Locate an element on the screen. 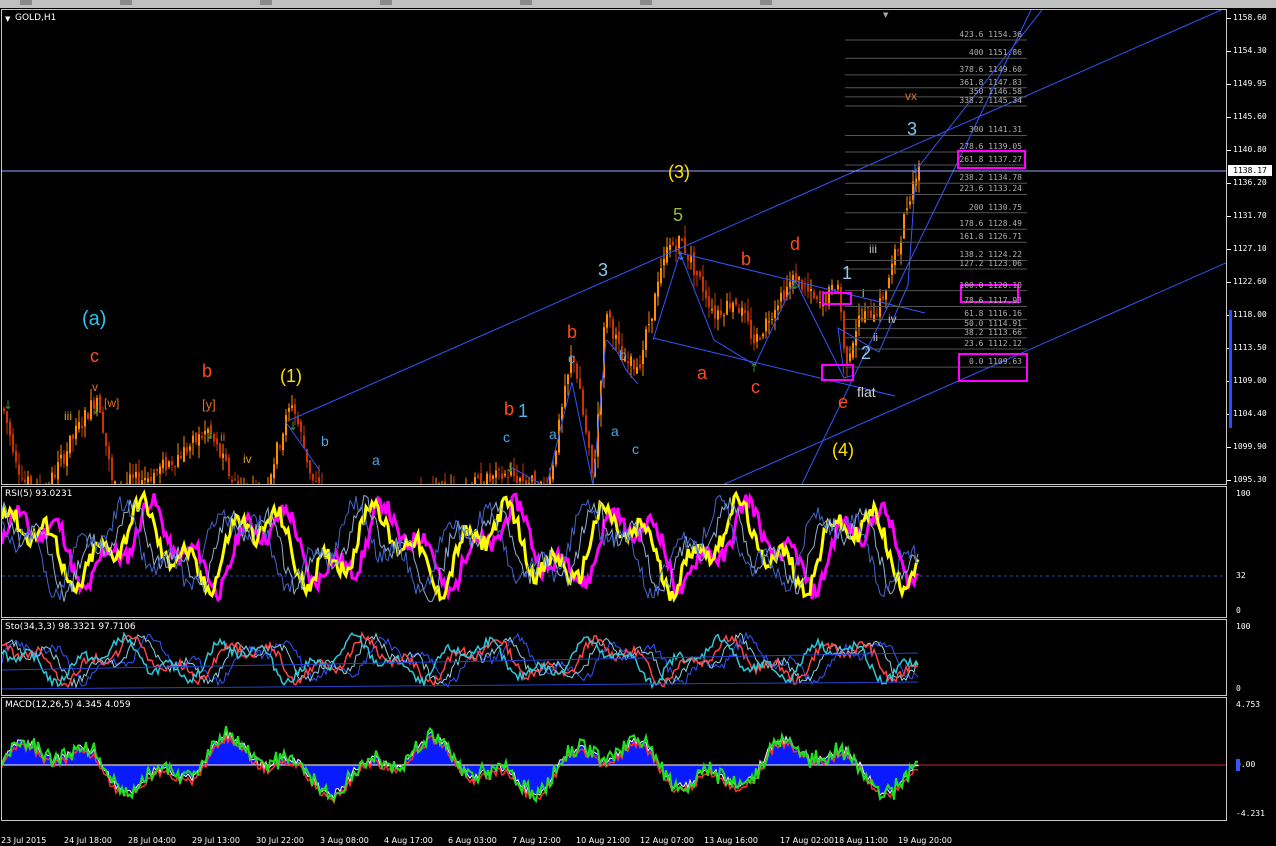 This screenshot has height=846, width=1276. wave-label: iv is located at coordinates (247, 459).